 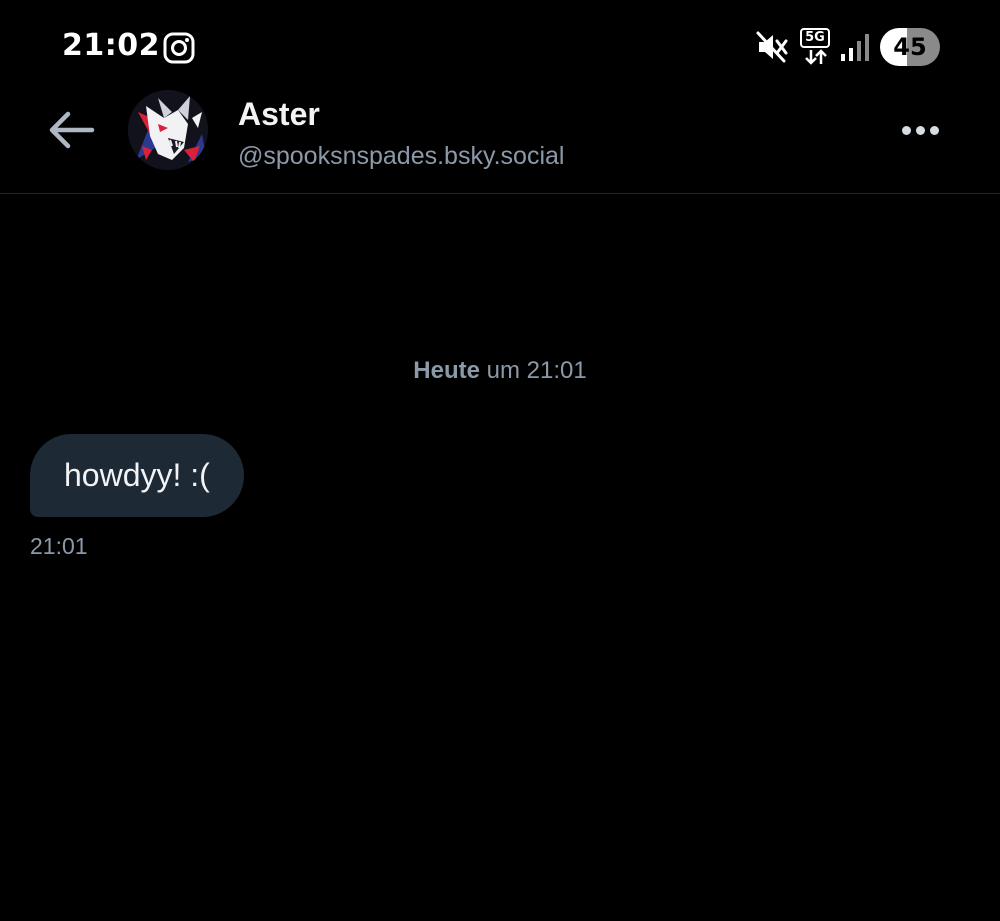 What do you see at coordinates (279, 114) in the screenshot?
I see `contact-name: Aster` at bounding box center [279, 114].